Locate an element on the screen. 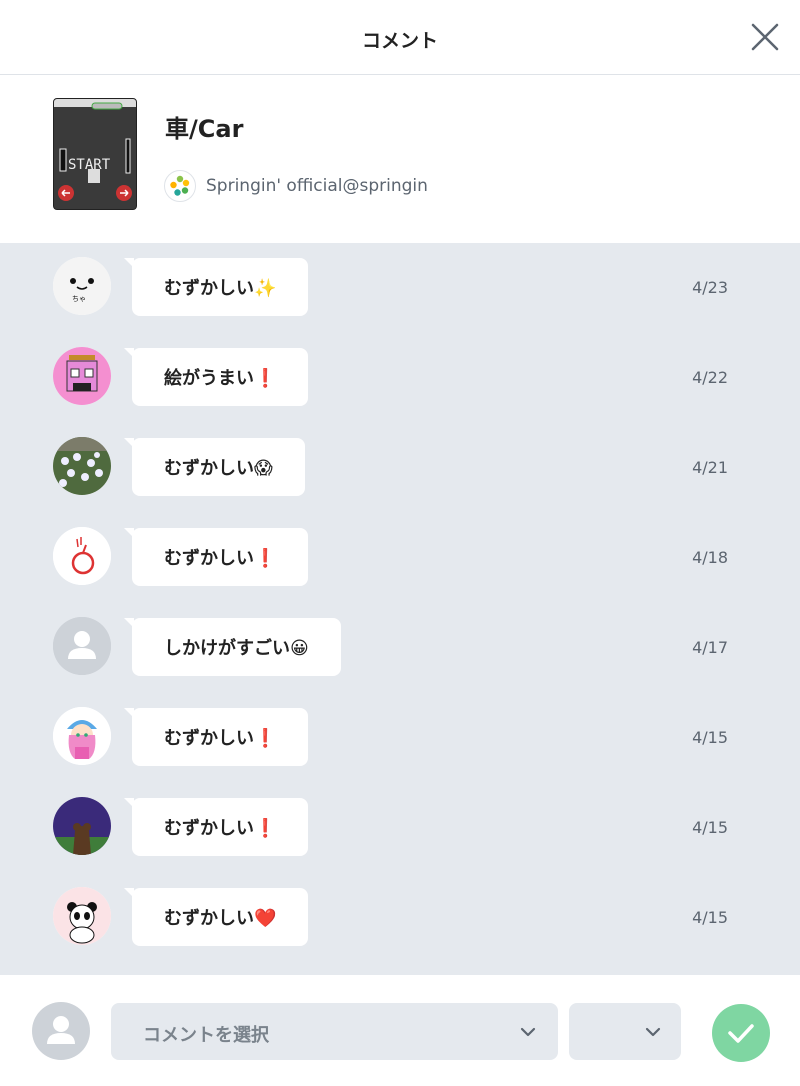 The width and height of the screenshot is (800, 1086). header-bar: コメント is located at coordinates (400, 37).